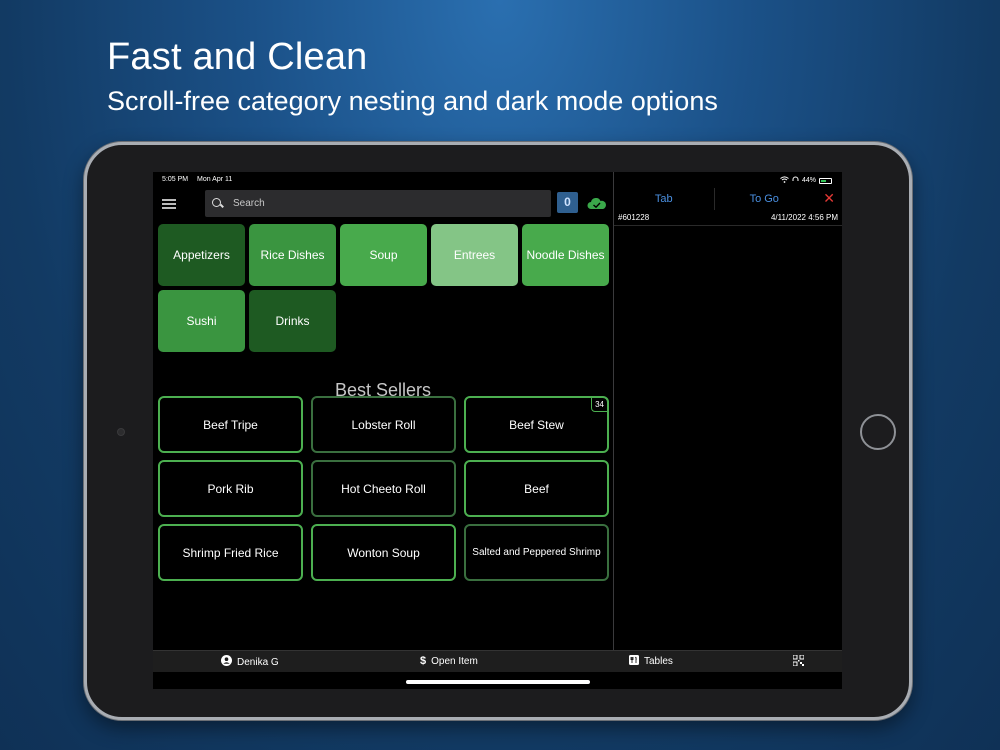  I want to click on menu-item-button: Pork Rib, so click(230, 488).